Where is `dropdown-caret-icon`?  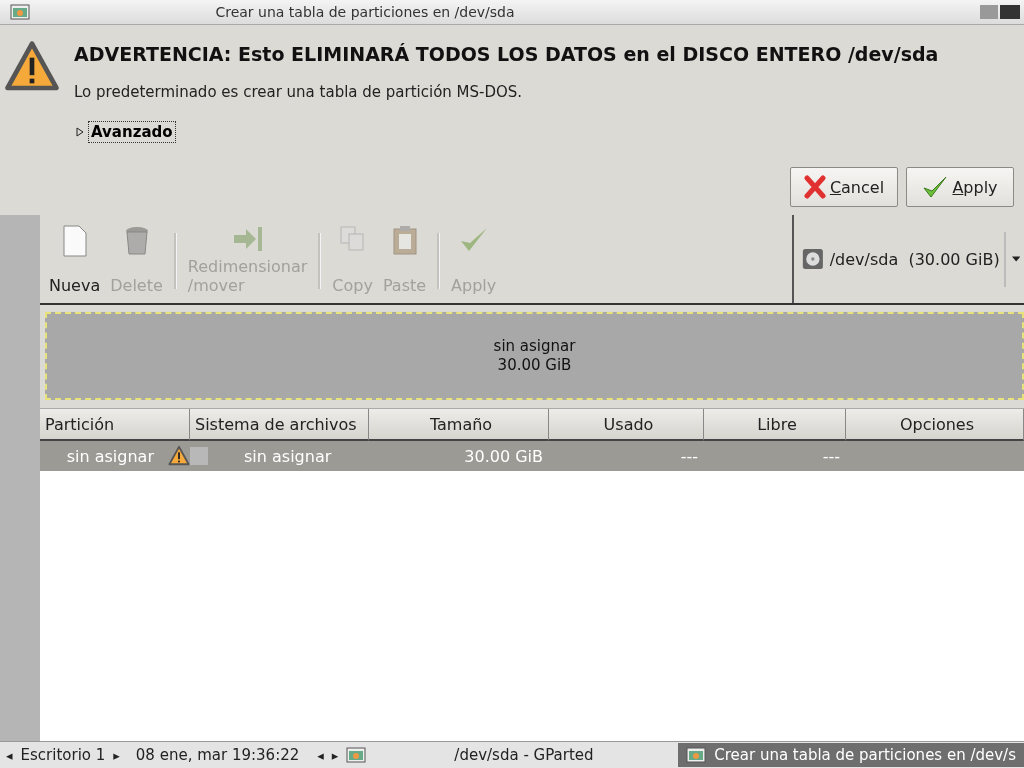 dropdown-caret-icon is located at coordinates (1015, 259).